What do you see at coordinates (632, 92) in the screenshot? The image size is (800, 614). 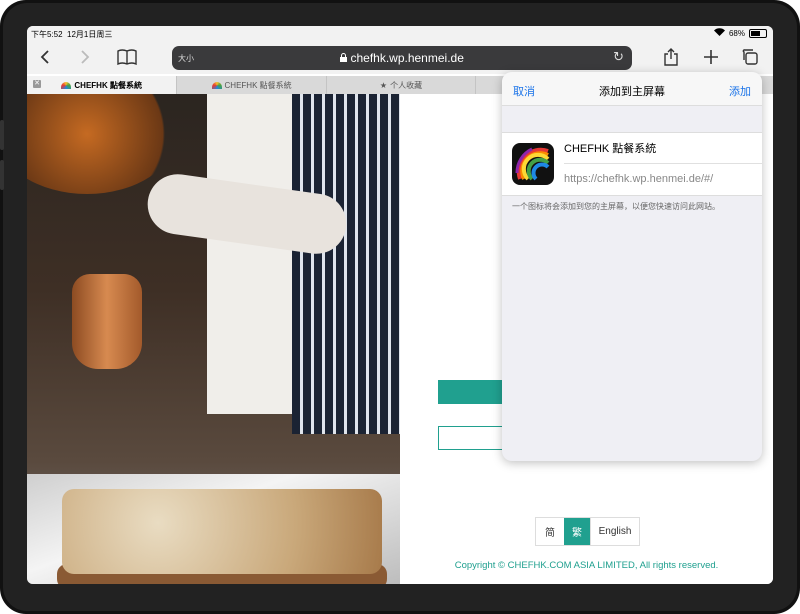 I see `sheet-title: 添加到主屏幕` at bounding box center [632, 92].